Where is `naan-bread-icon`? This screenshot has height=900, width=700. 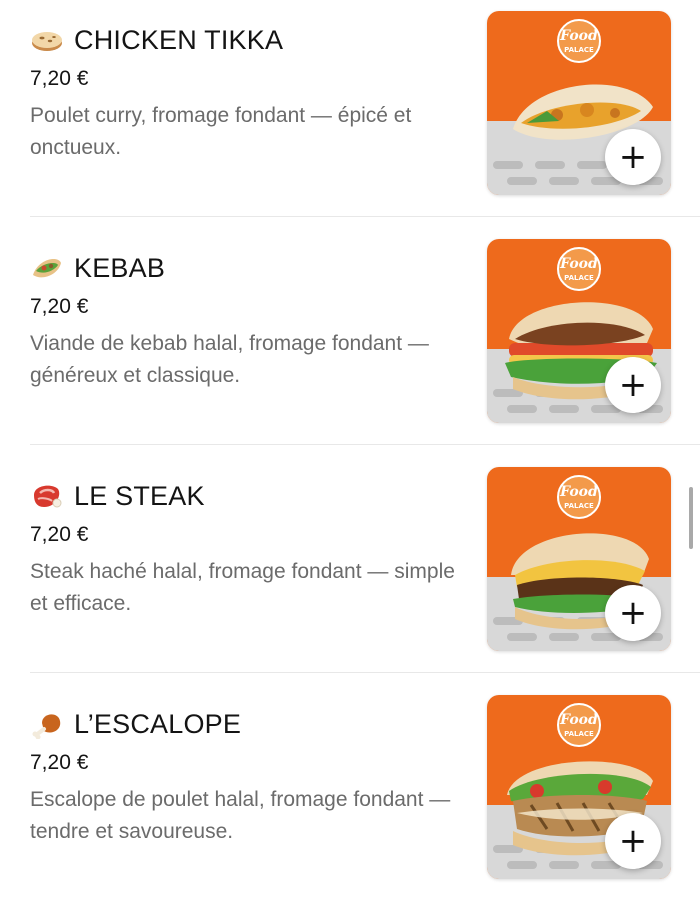 naan-bread-icon is located at coordinates (47, 40).